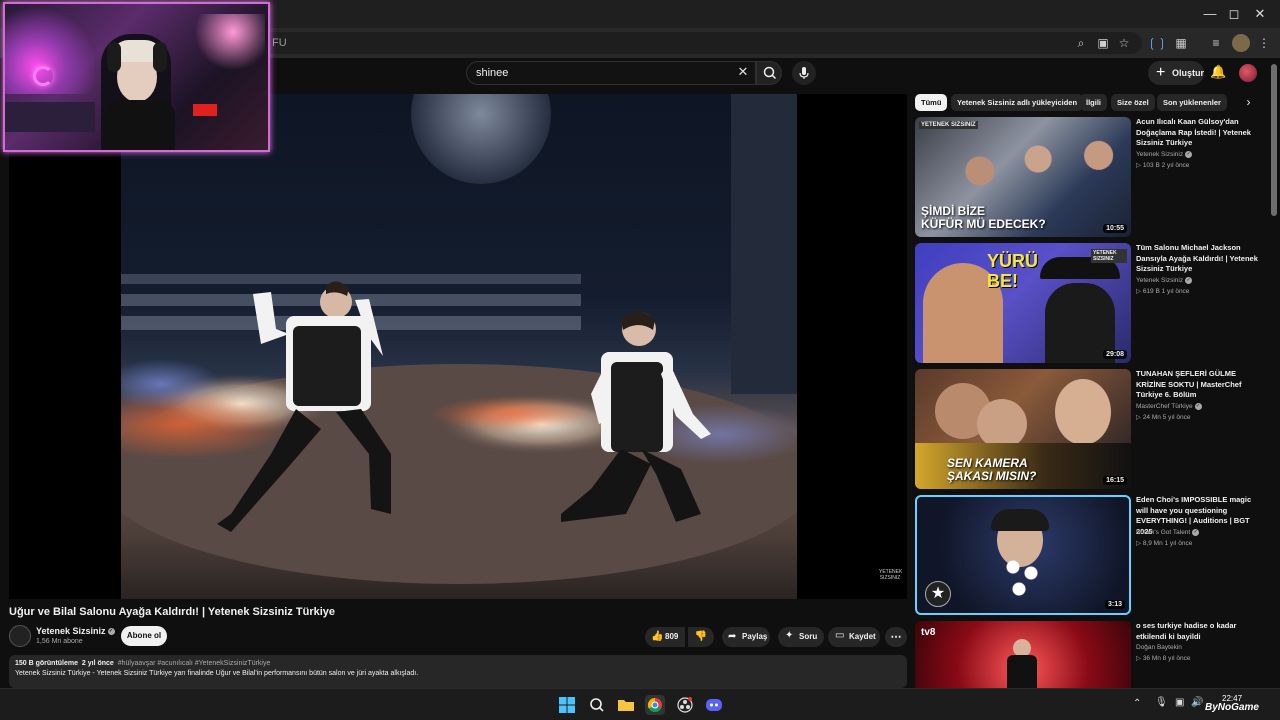 The image size is (1280, 720). I want to click on install-app-icon: ▣, so click(1103, 43).